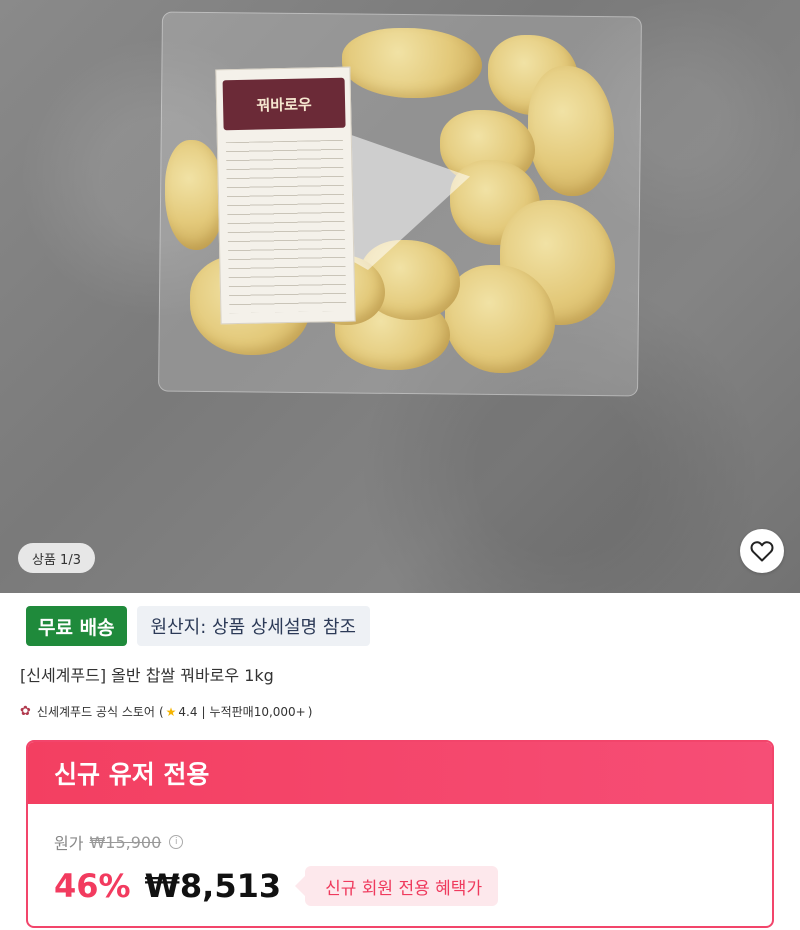 This screenshot has width=800, height=930. Describe the element at coordinates (176, 842) in the screenshot. I see `info-icon: i` at that location.